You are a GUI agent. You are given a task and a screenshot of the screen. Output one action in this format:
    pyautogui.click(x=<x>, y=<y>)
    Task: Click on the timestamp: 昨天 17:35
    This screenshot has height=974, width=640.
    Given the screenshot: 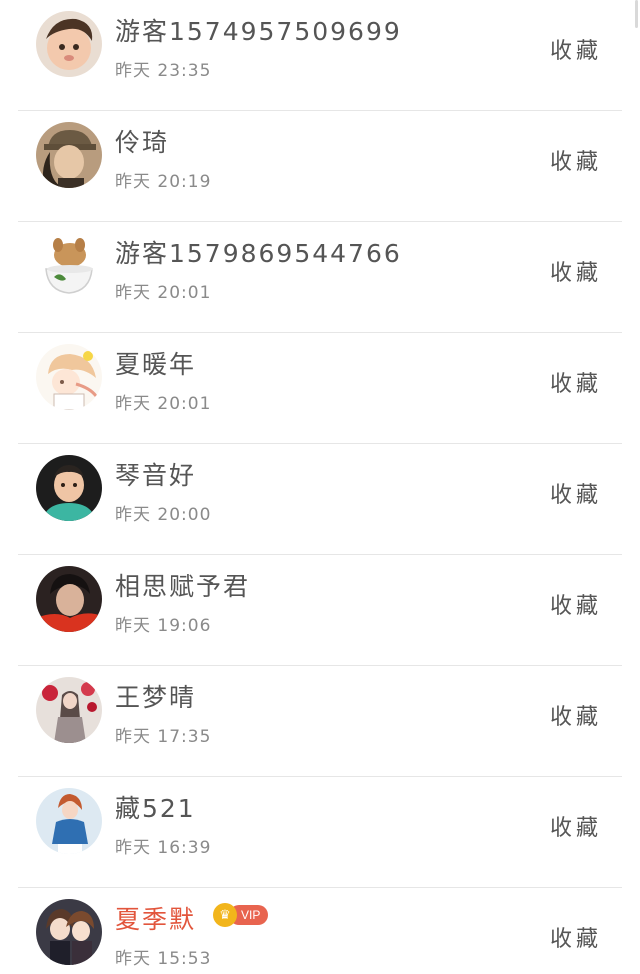 What is the action you would take?
    pyautogui.click(x=163, y=737)
    